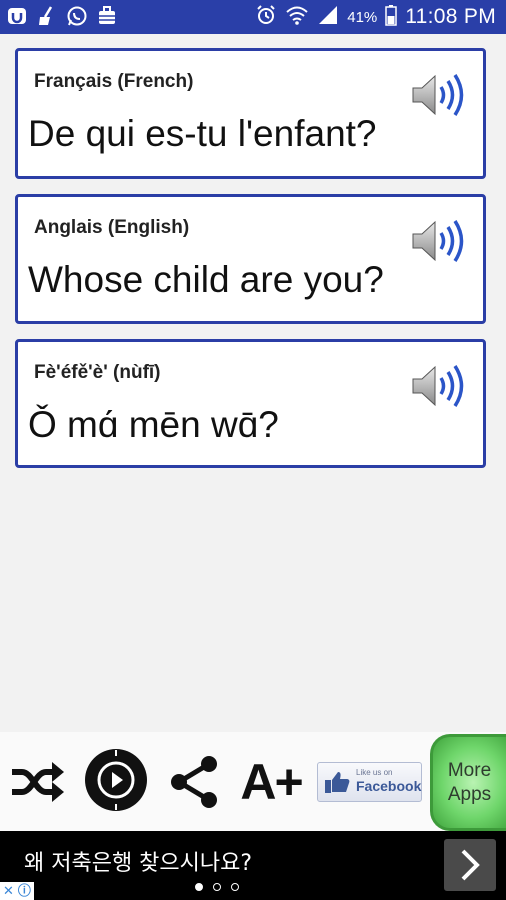 The image size is (506, 900). Describe the element at coordinates (469, 794) in the screenshot. I see `more-apps-label-line2: Apps` at that location.